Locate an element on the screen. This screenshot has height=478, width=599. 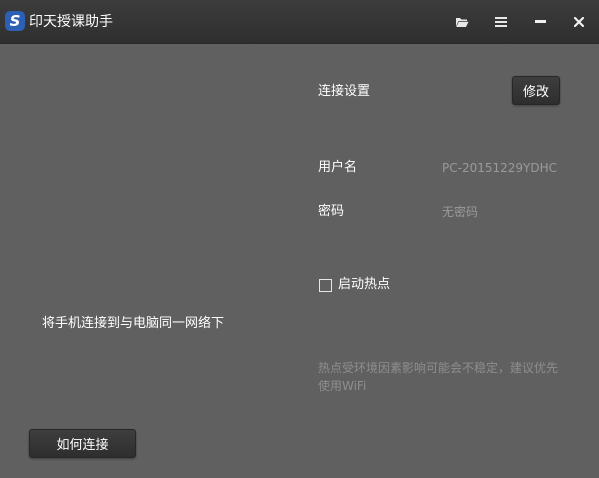
connection-instruction: 将手机连接到与电脑同一网络下 is located at coordinates (133, 323).